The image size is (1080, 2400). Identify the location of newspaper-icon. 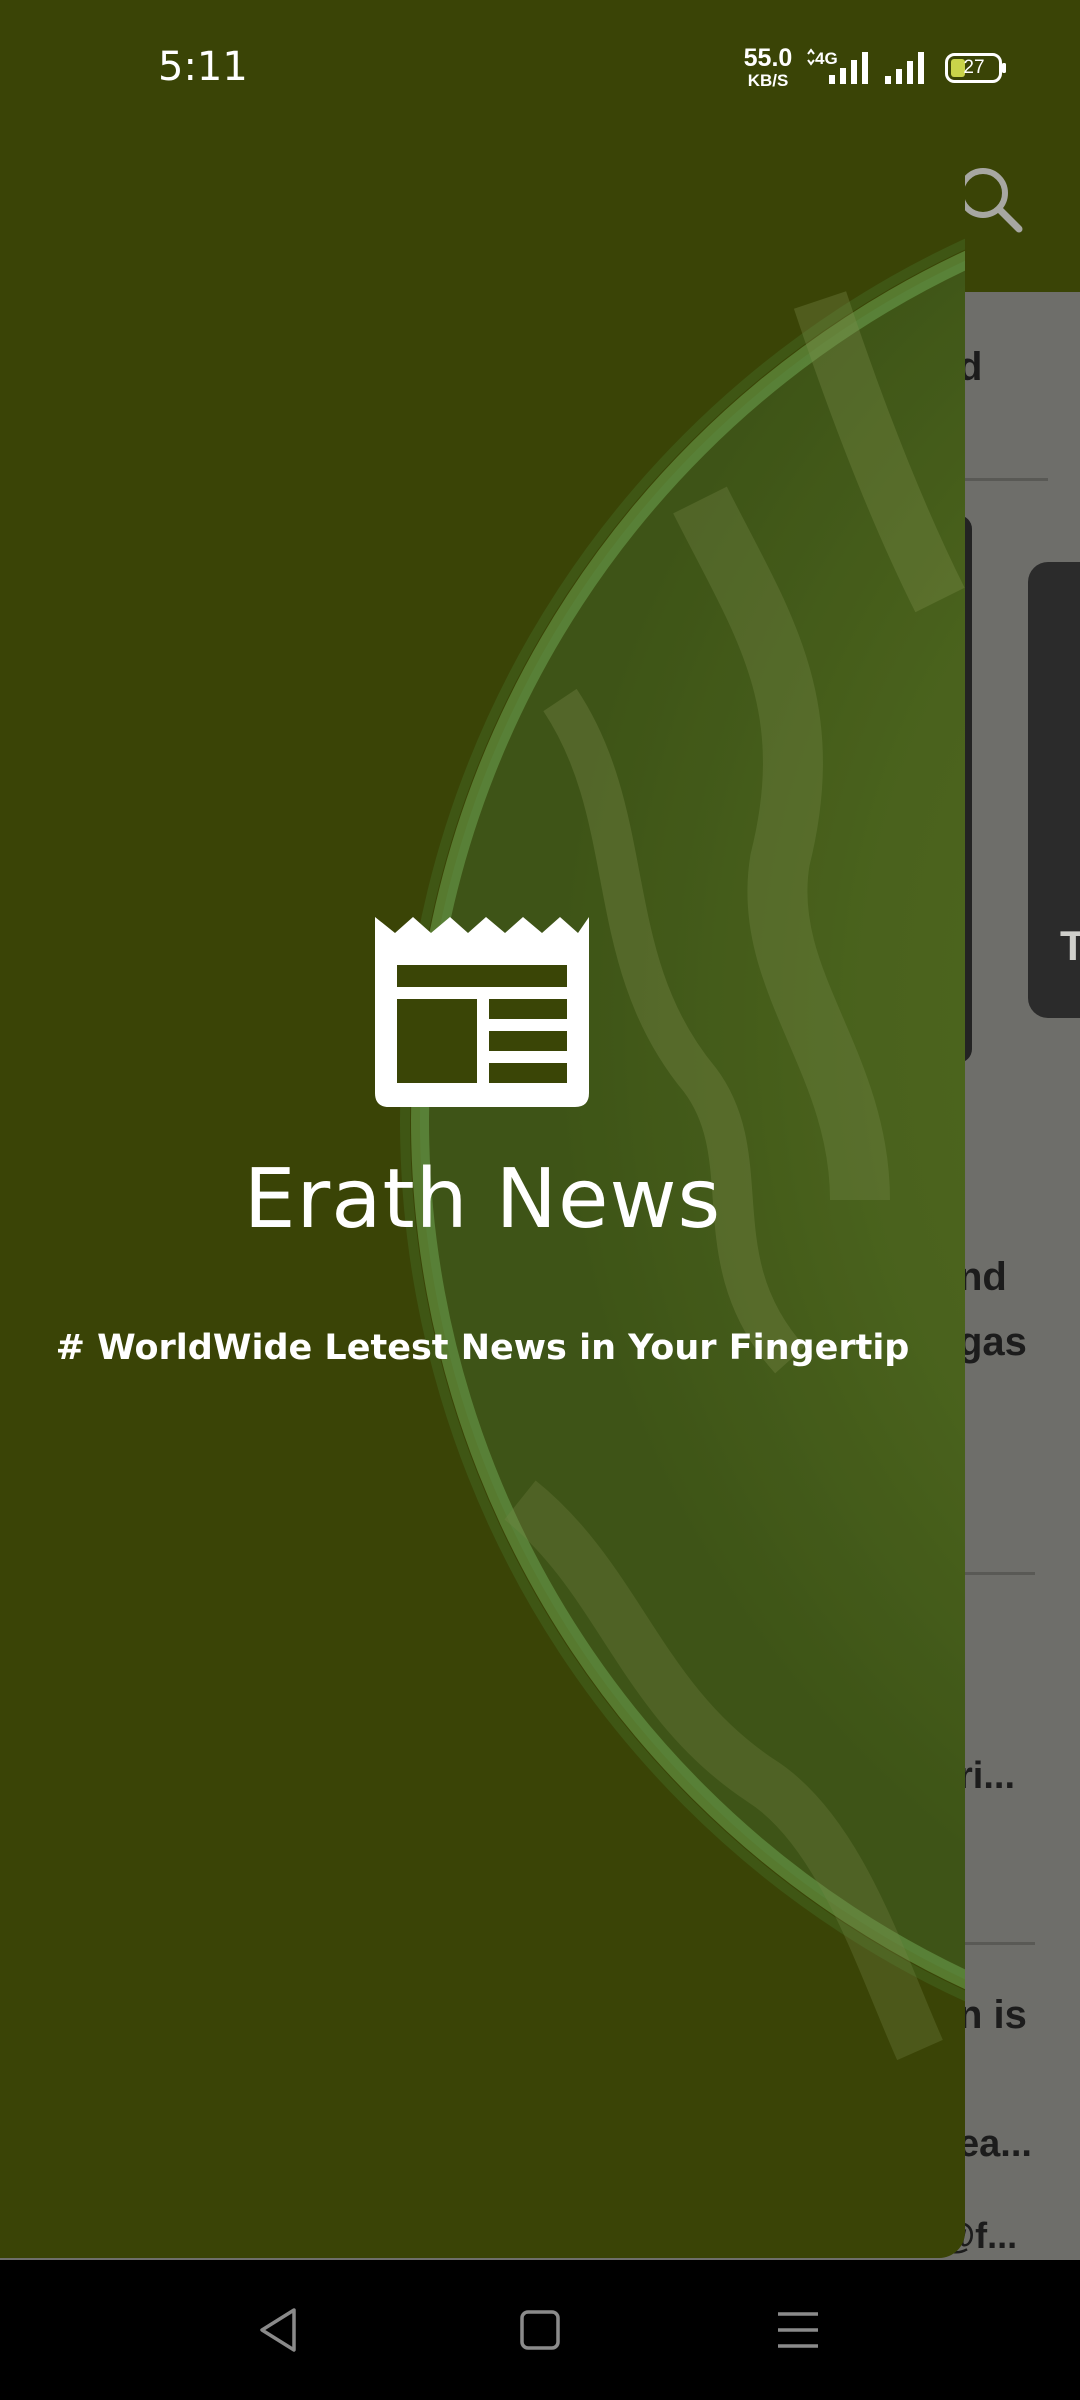
(482, 1012).